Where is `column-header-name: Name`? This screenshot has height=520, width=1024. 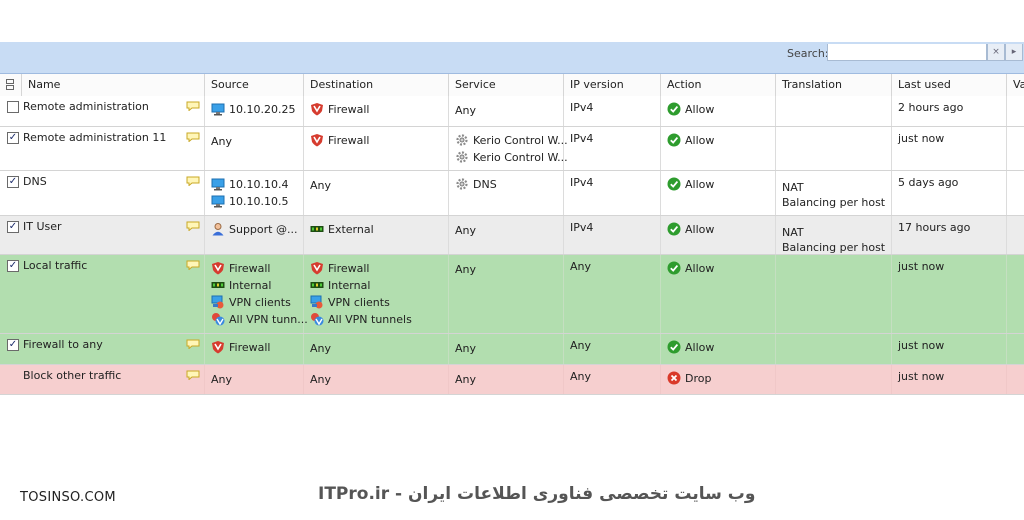 column-header-name: Name is located at coordinates (113, 85).